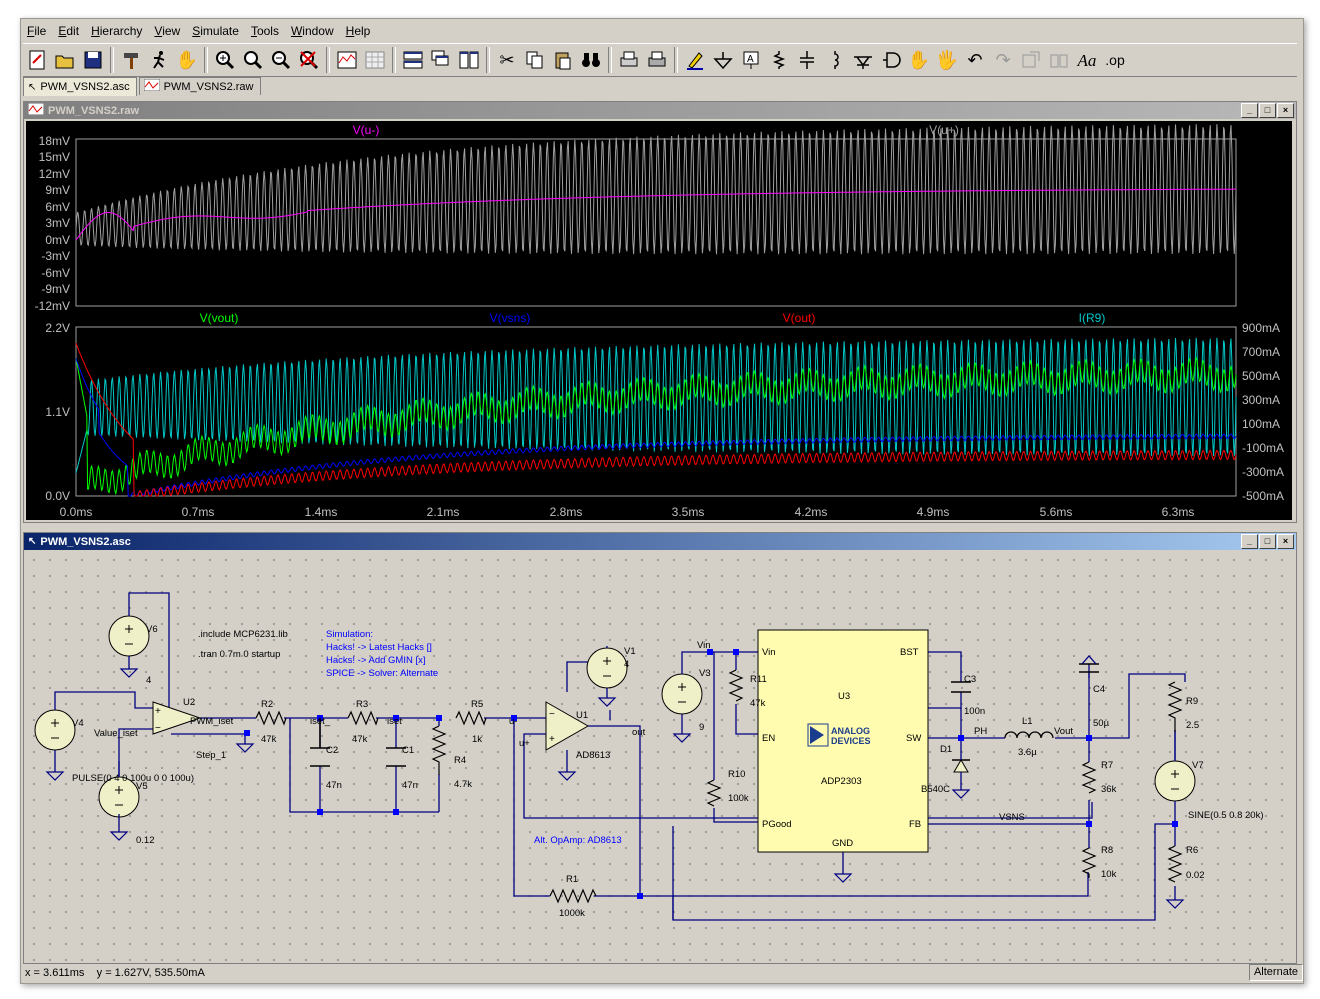  I want to click on menu-hierarchy: Hierarchy, so click(116, 31).